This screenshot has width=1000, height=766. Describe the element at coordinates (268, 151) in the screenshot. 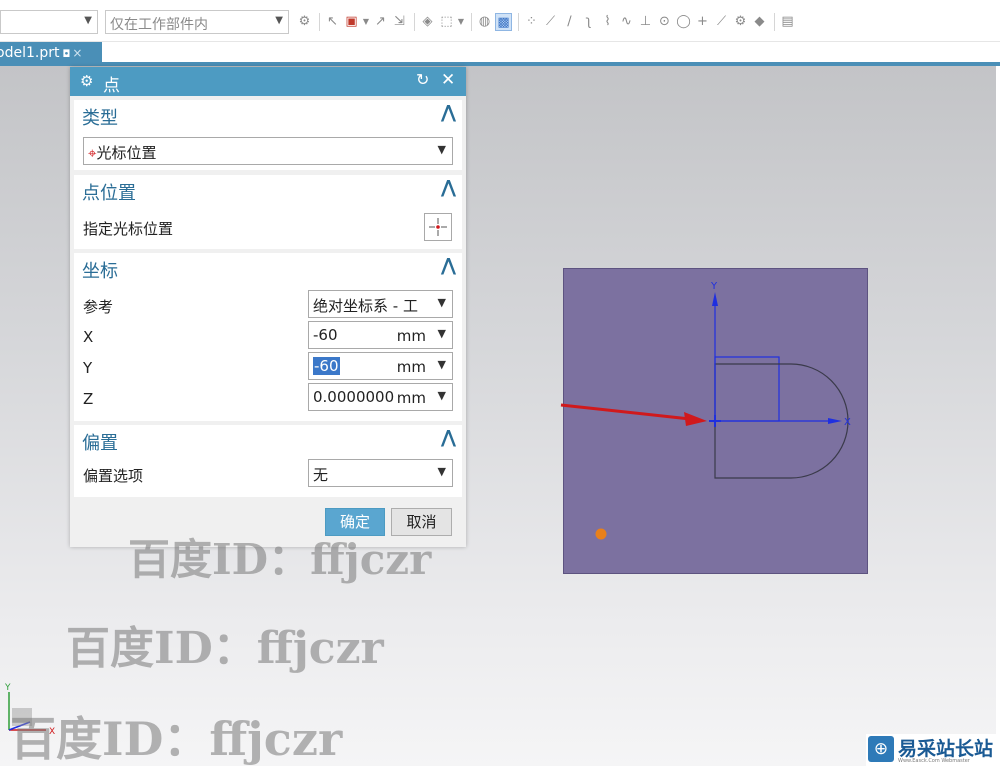

I see `type-select: ⌖光标位置 ▼` at that location.